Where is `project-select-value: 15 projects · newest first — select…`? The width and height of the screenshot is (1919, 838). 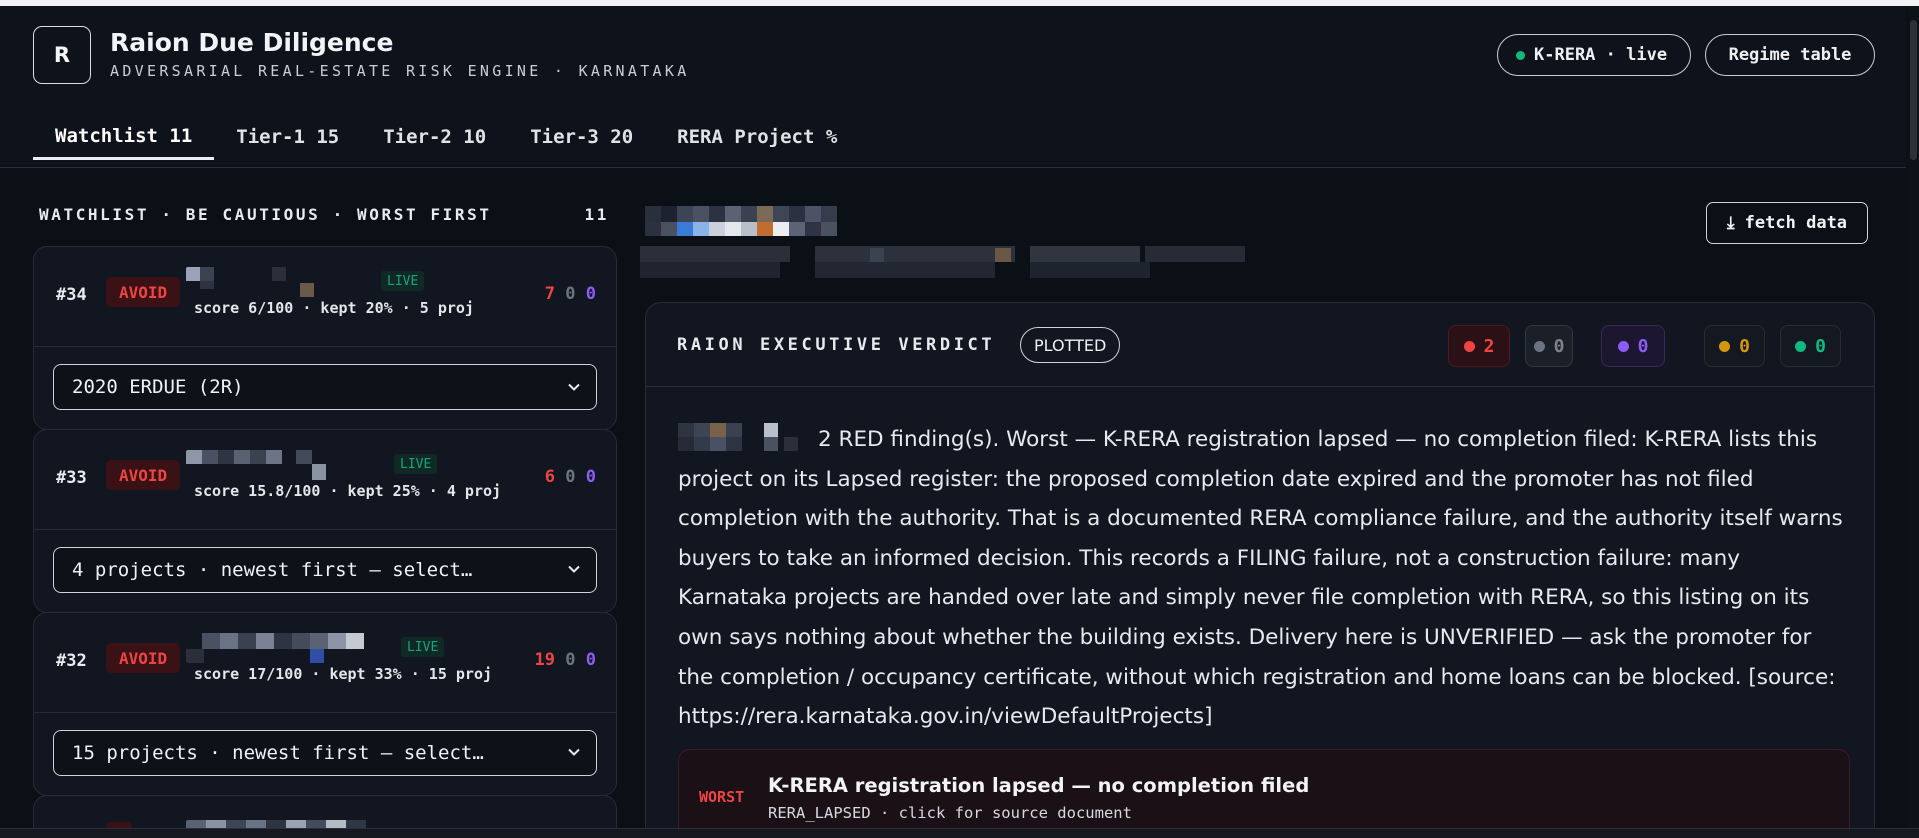
project-select-value: 15 projects · newest first — select… is located at coordinates (278, 753).